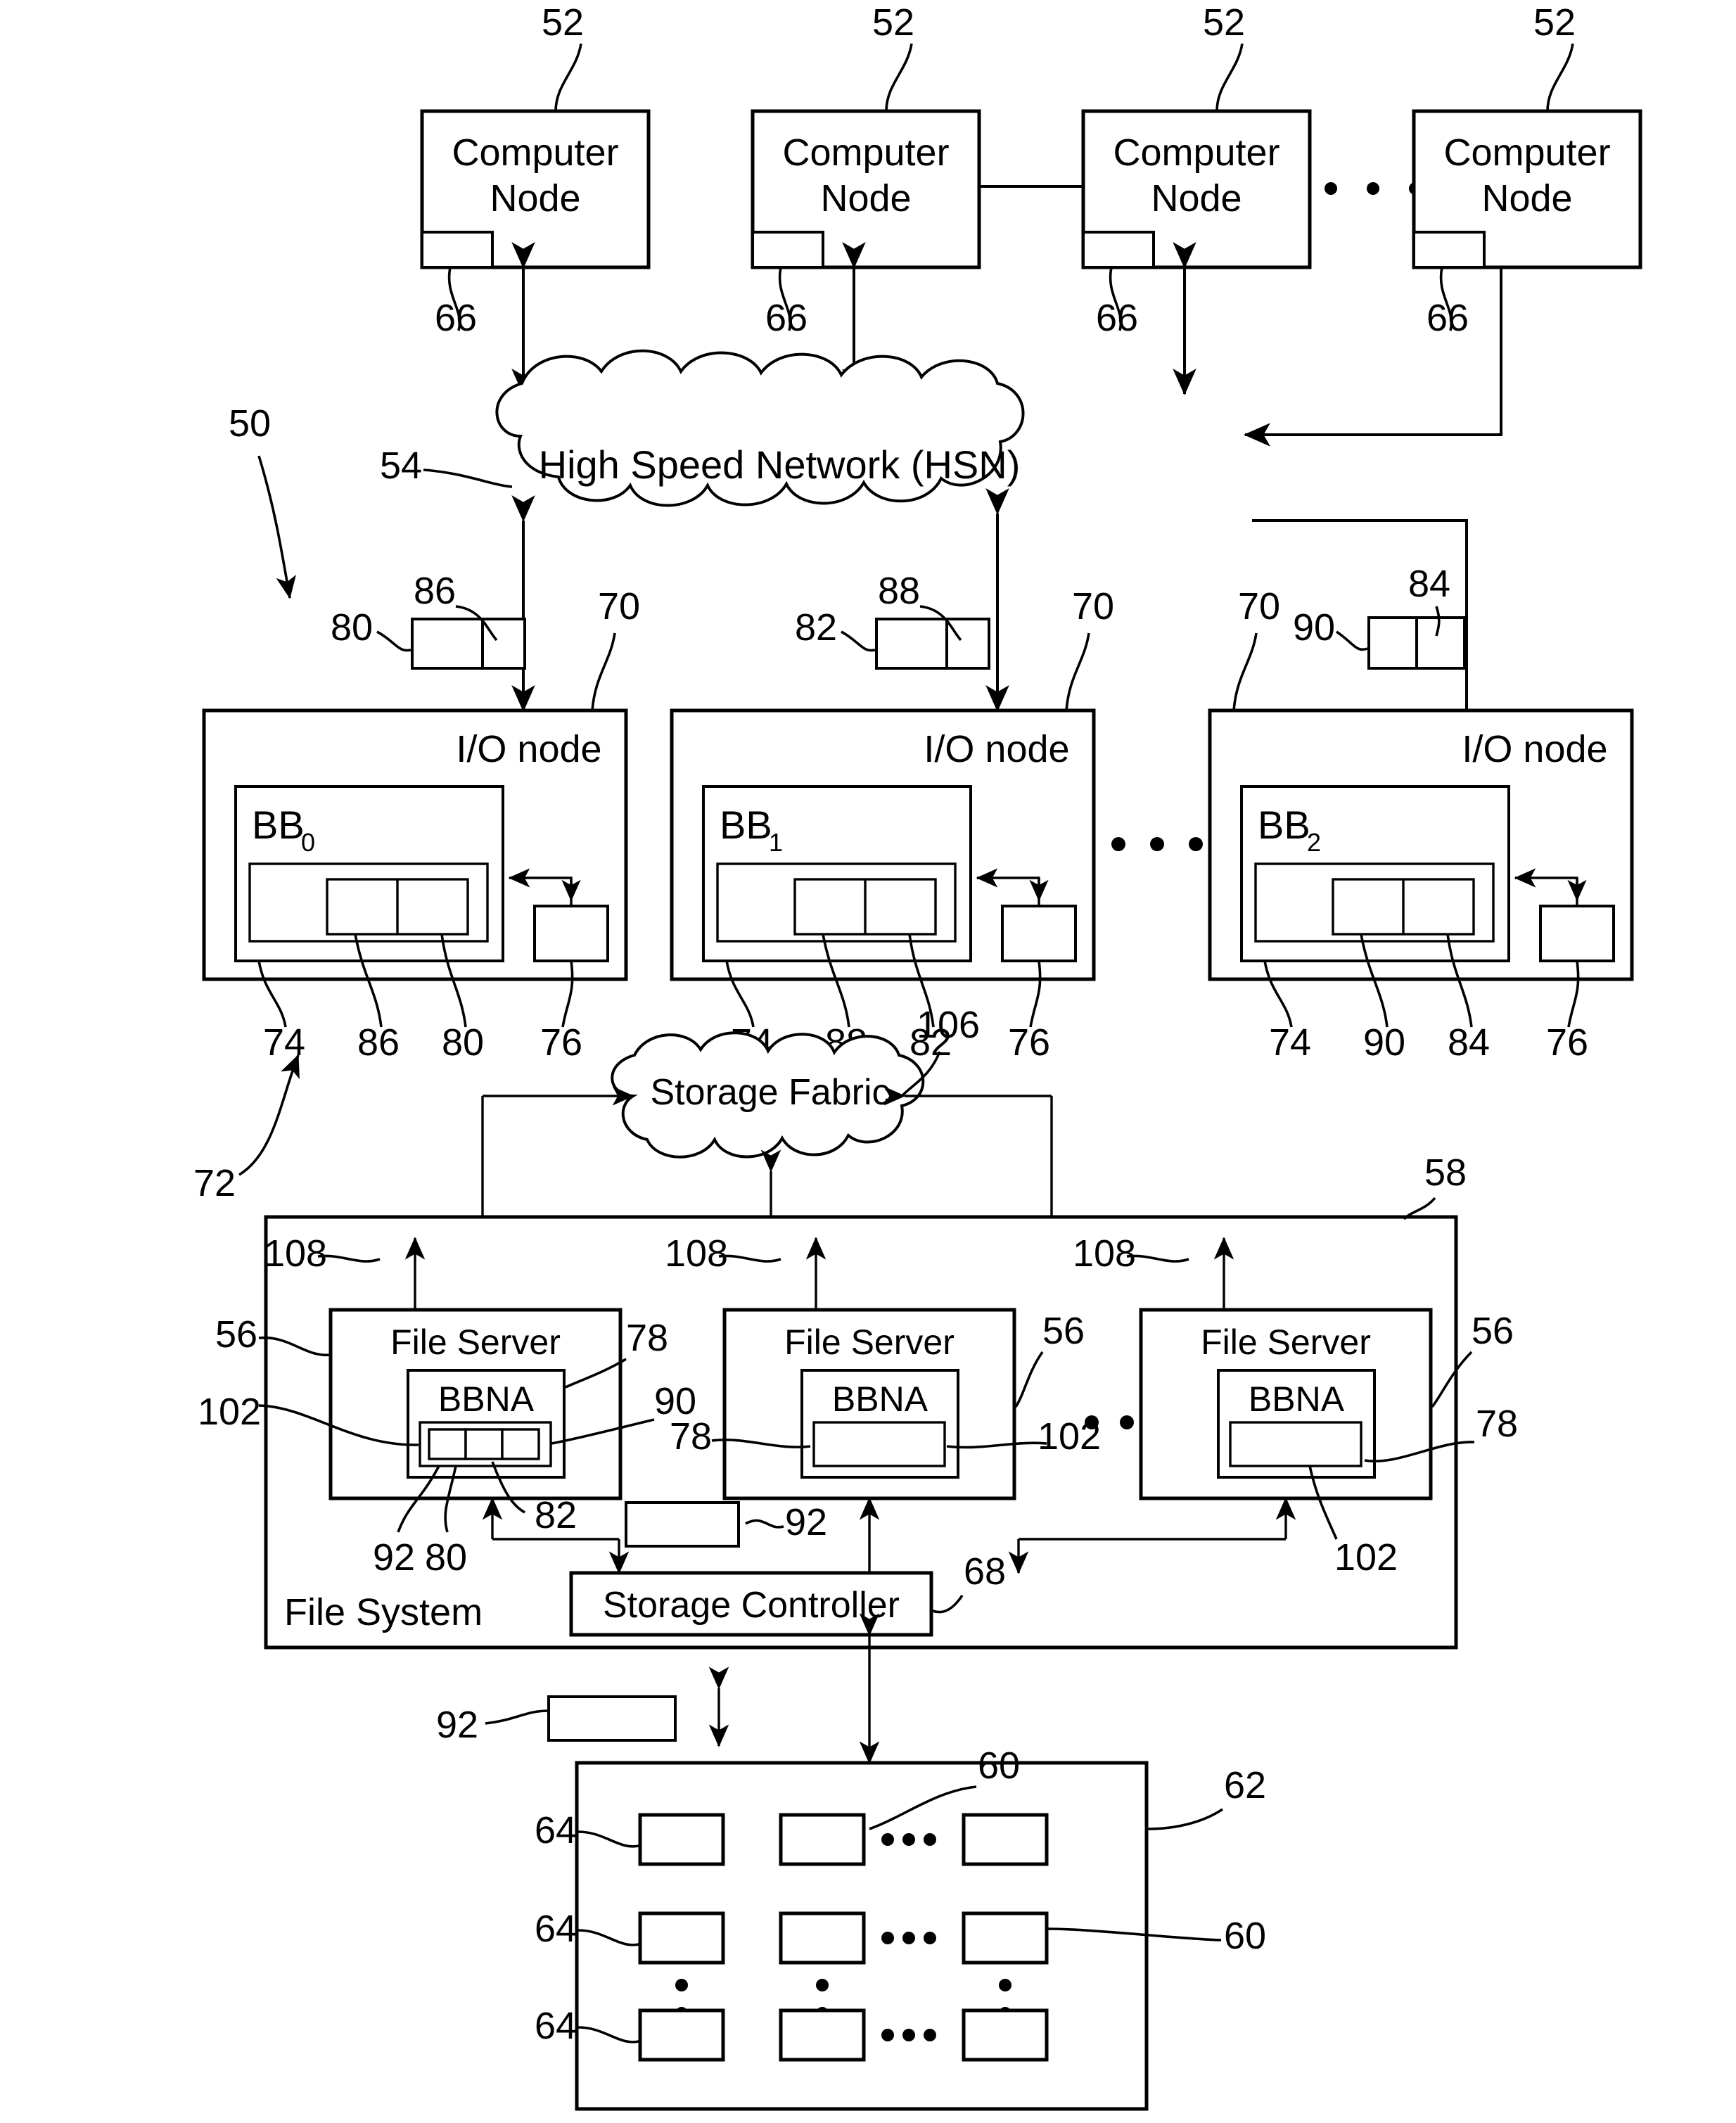 The image size is (1736, 2123). Describe the element at coordinates (556, 1830) in the screenshot. I see `ref-64-r1: 64` at that location.